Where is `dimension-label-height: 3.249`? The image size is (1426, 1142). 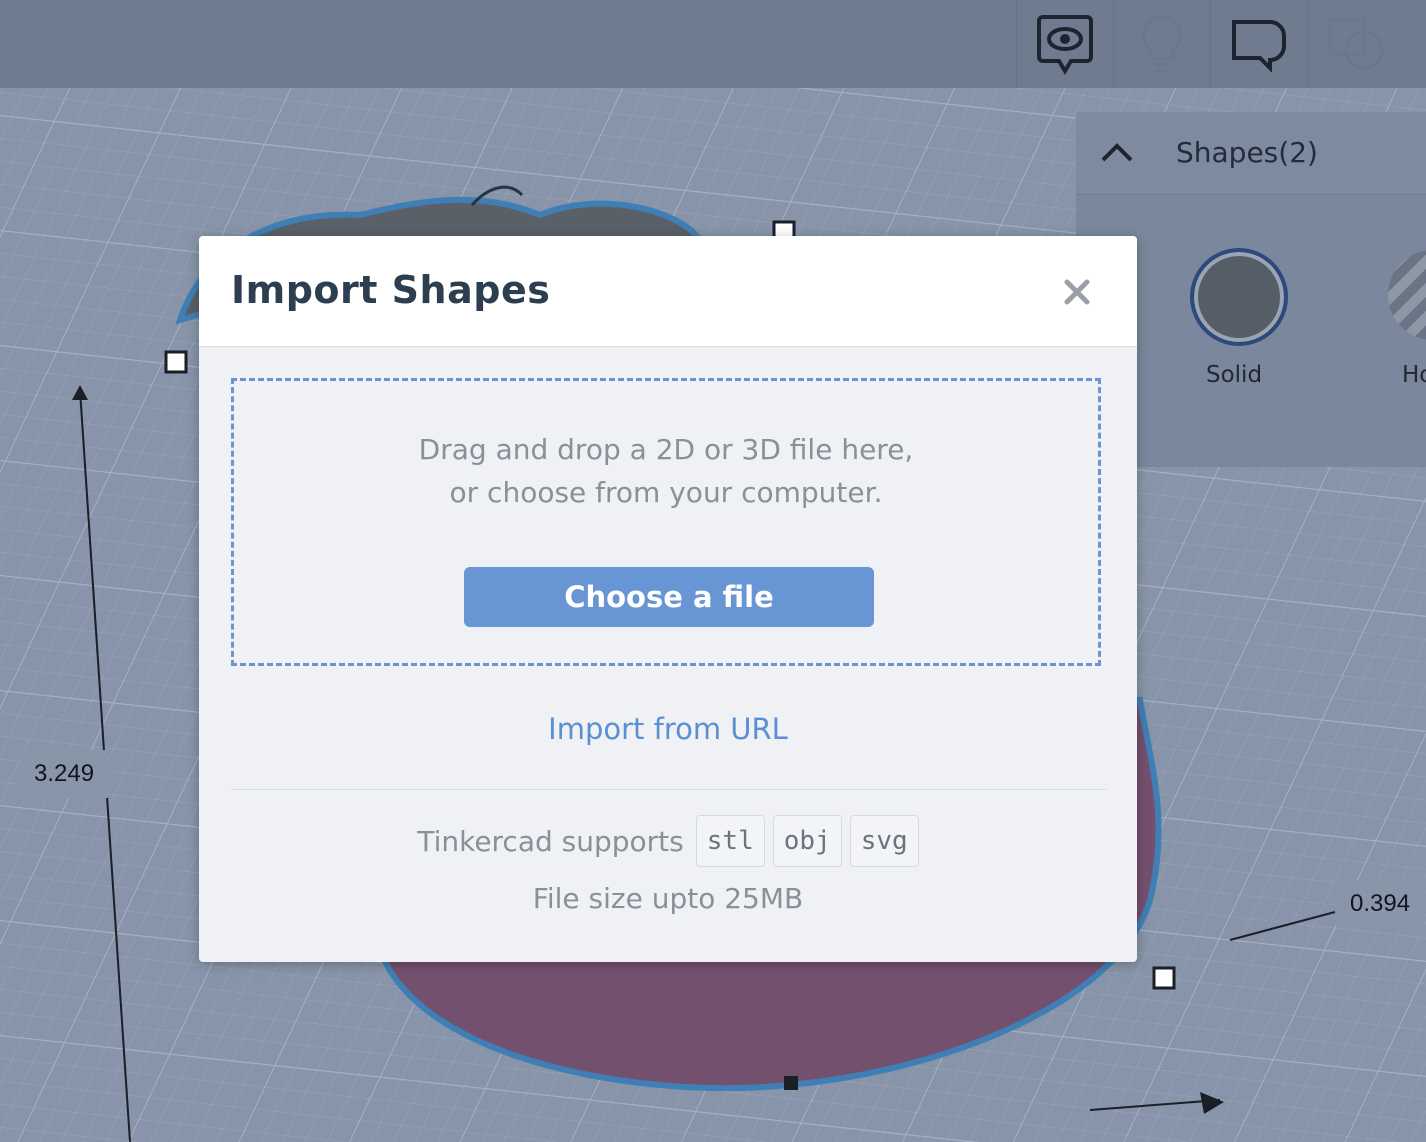
dimension-label-height: 3.249 is located at coordinates (64, 774).